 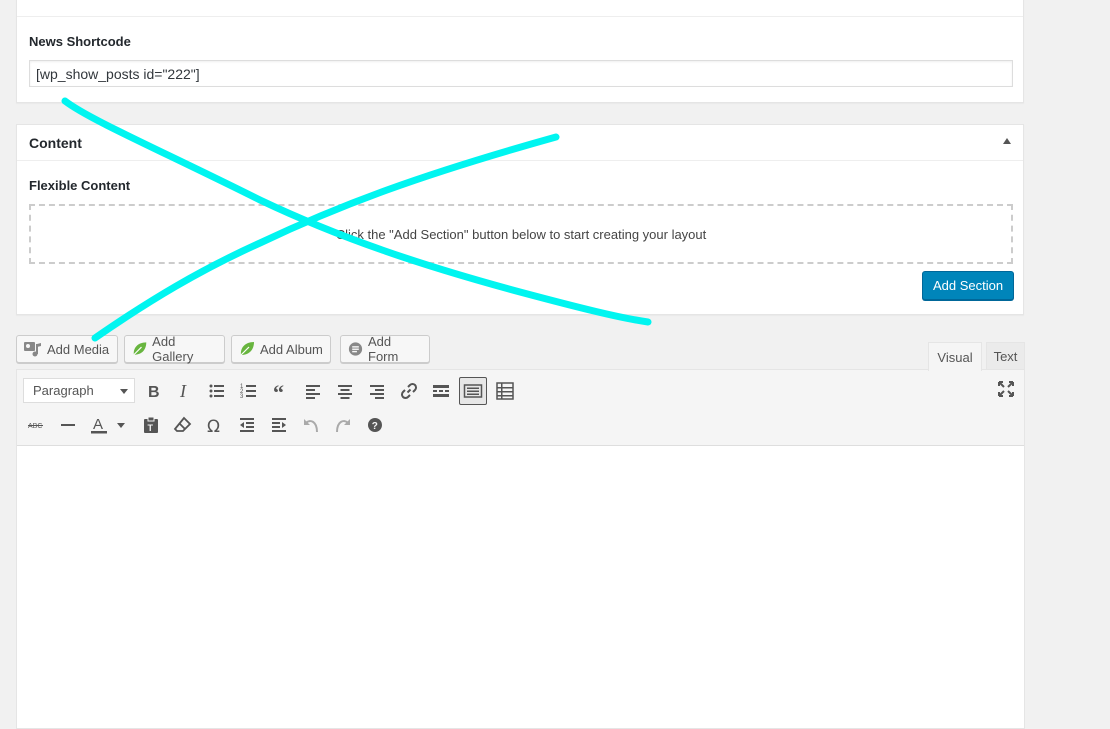 What do you see at coordinates (520, 408) in the screenshot?
I see `editor-toolbar: Paragraph B I 1 2 3 “ ABC A T Ω ?` at bounding box center [520, 408].